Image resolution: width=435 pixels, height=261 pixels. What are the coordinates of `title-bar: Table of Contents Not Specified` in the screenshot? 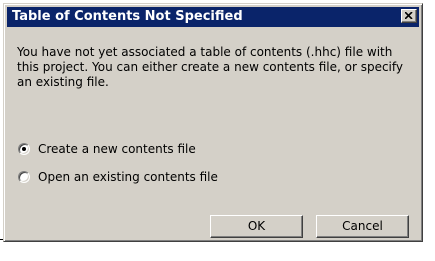 It's located at (213, 17).